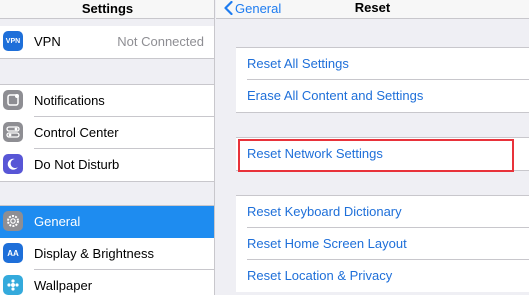  What do you see at coordinates (382, 64) in the screenshot?
I see `reset-all-settings-button: Reset All Settings` at bounding box center [382, 64].